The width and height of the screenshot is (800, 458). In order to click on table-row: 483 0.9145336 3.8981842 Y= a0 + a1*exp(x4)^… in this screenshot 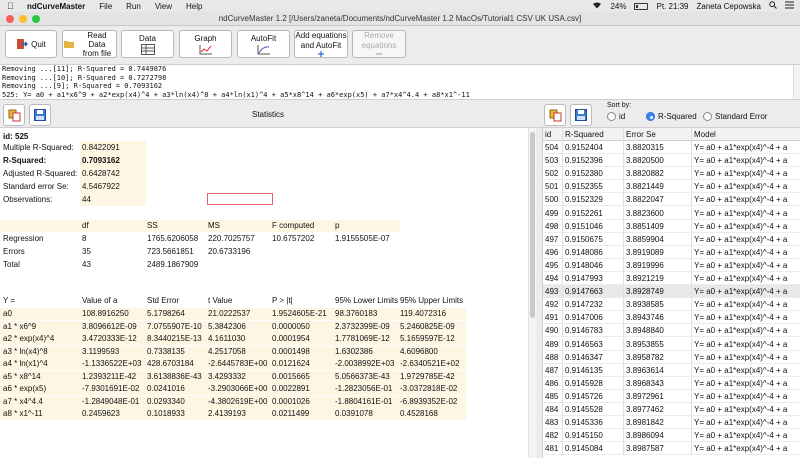, I will do `click(671, 423)`.